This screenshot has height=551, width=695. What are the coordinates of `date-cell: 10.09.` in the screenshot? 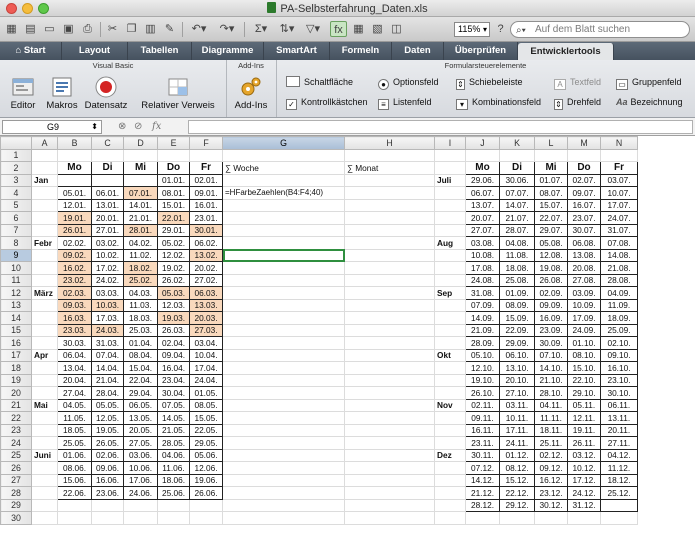 It's located at (584, 305).